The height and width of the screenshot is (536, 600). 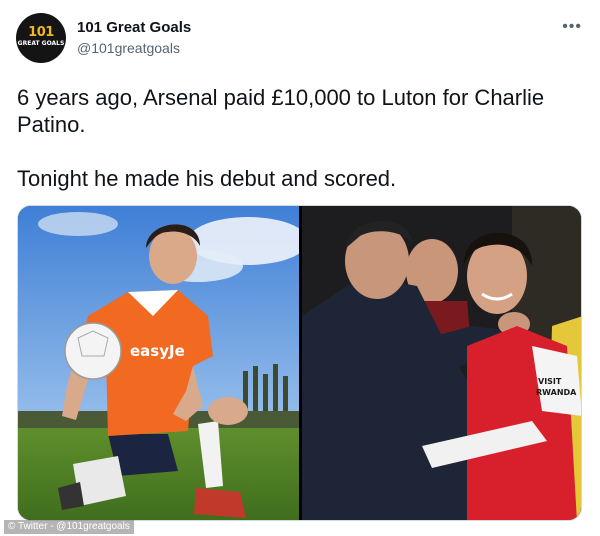 I want to click on avatar-logo-text: 101, so click(x=41, y=32).